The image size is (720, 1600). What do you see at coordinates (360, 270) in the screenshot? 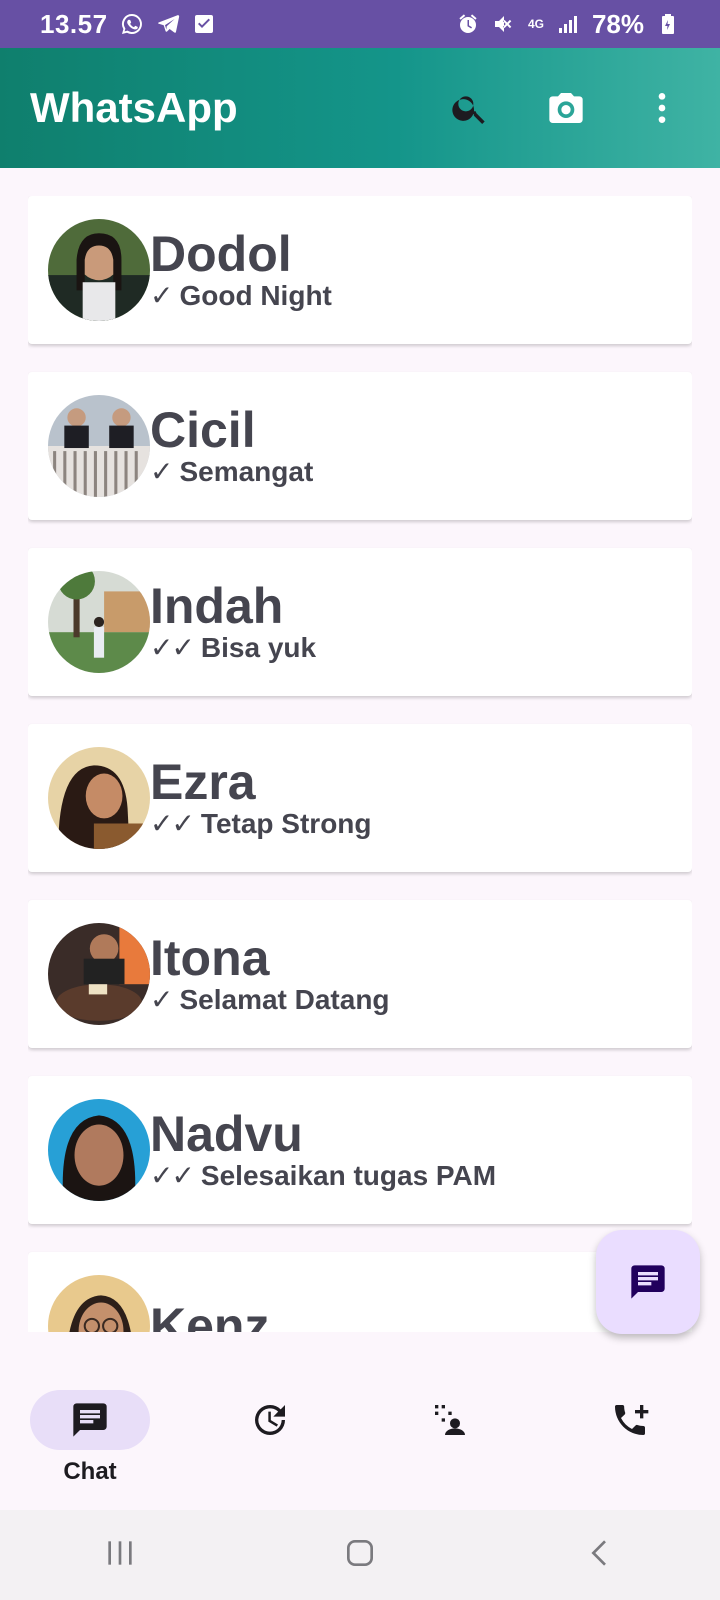
I see `chat-item-dodol: Dodol ✓ Good Night` at bounding box center [360, 270].